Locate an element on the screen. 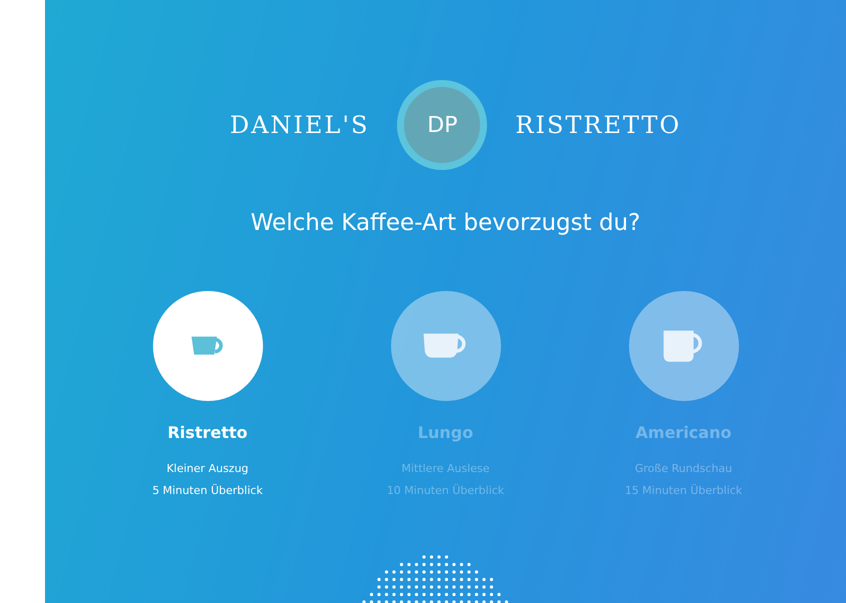 This screenshot has width=846, height=603. option-name: Ristretto is located at coordinates (207, 432).